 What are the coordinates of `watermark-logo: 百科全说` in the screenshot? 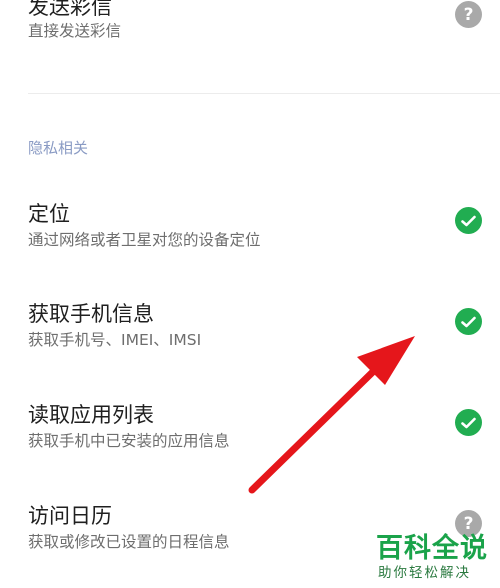 It's located at (432, 548).